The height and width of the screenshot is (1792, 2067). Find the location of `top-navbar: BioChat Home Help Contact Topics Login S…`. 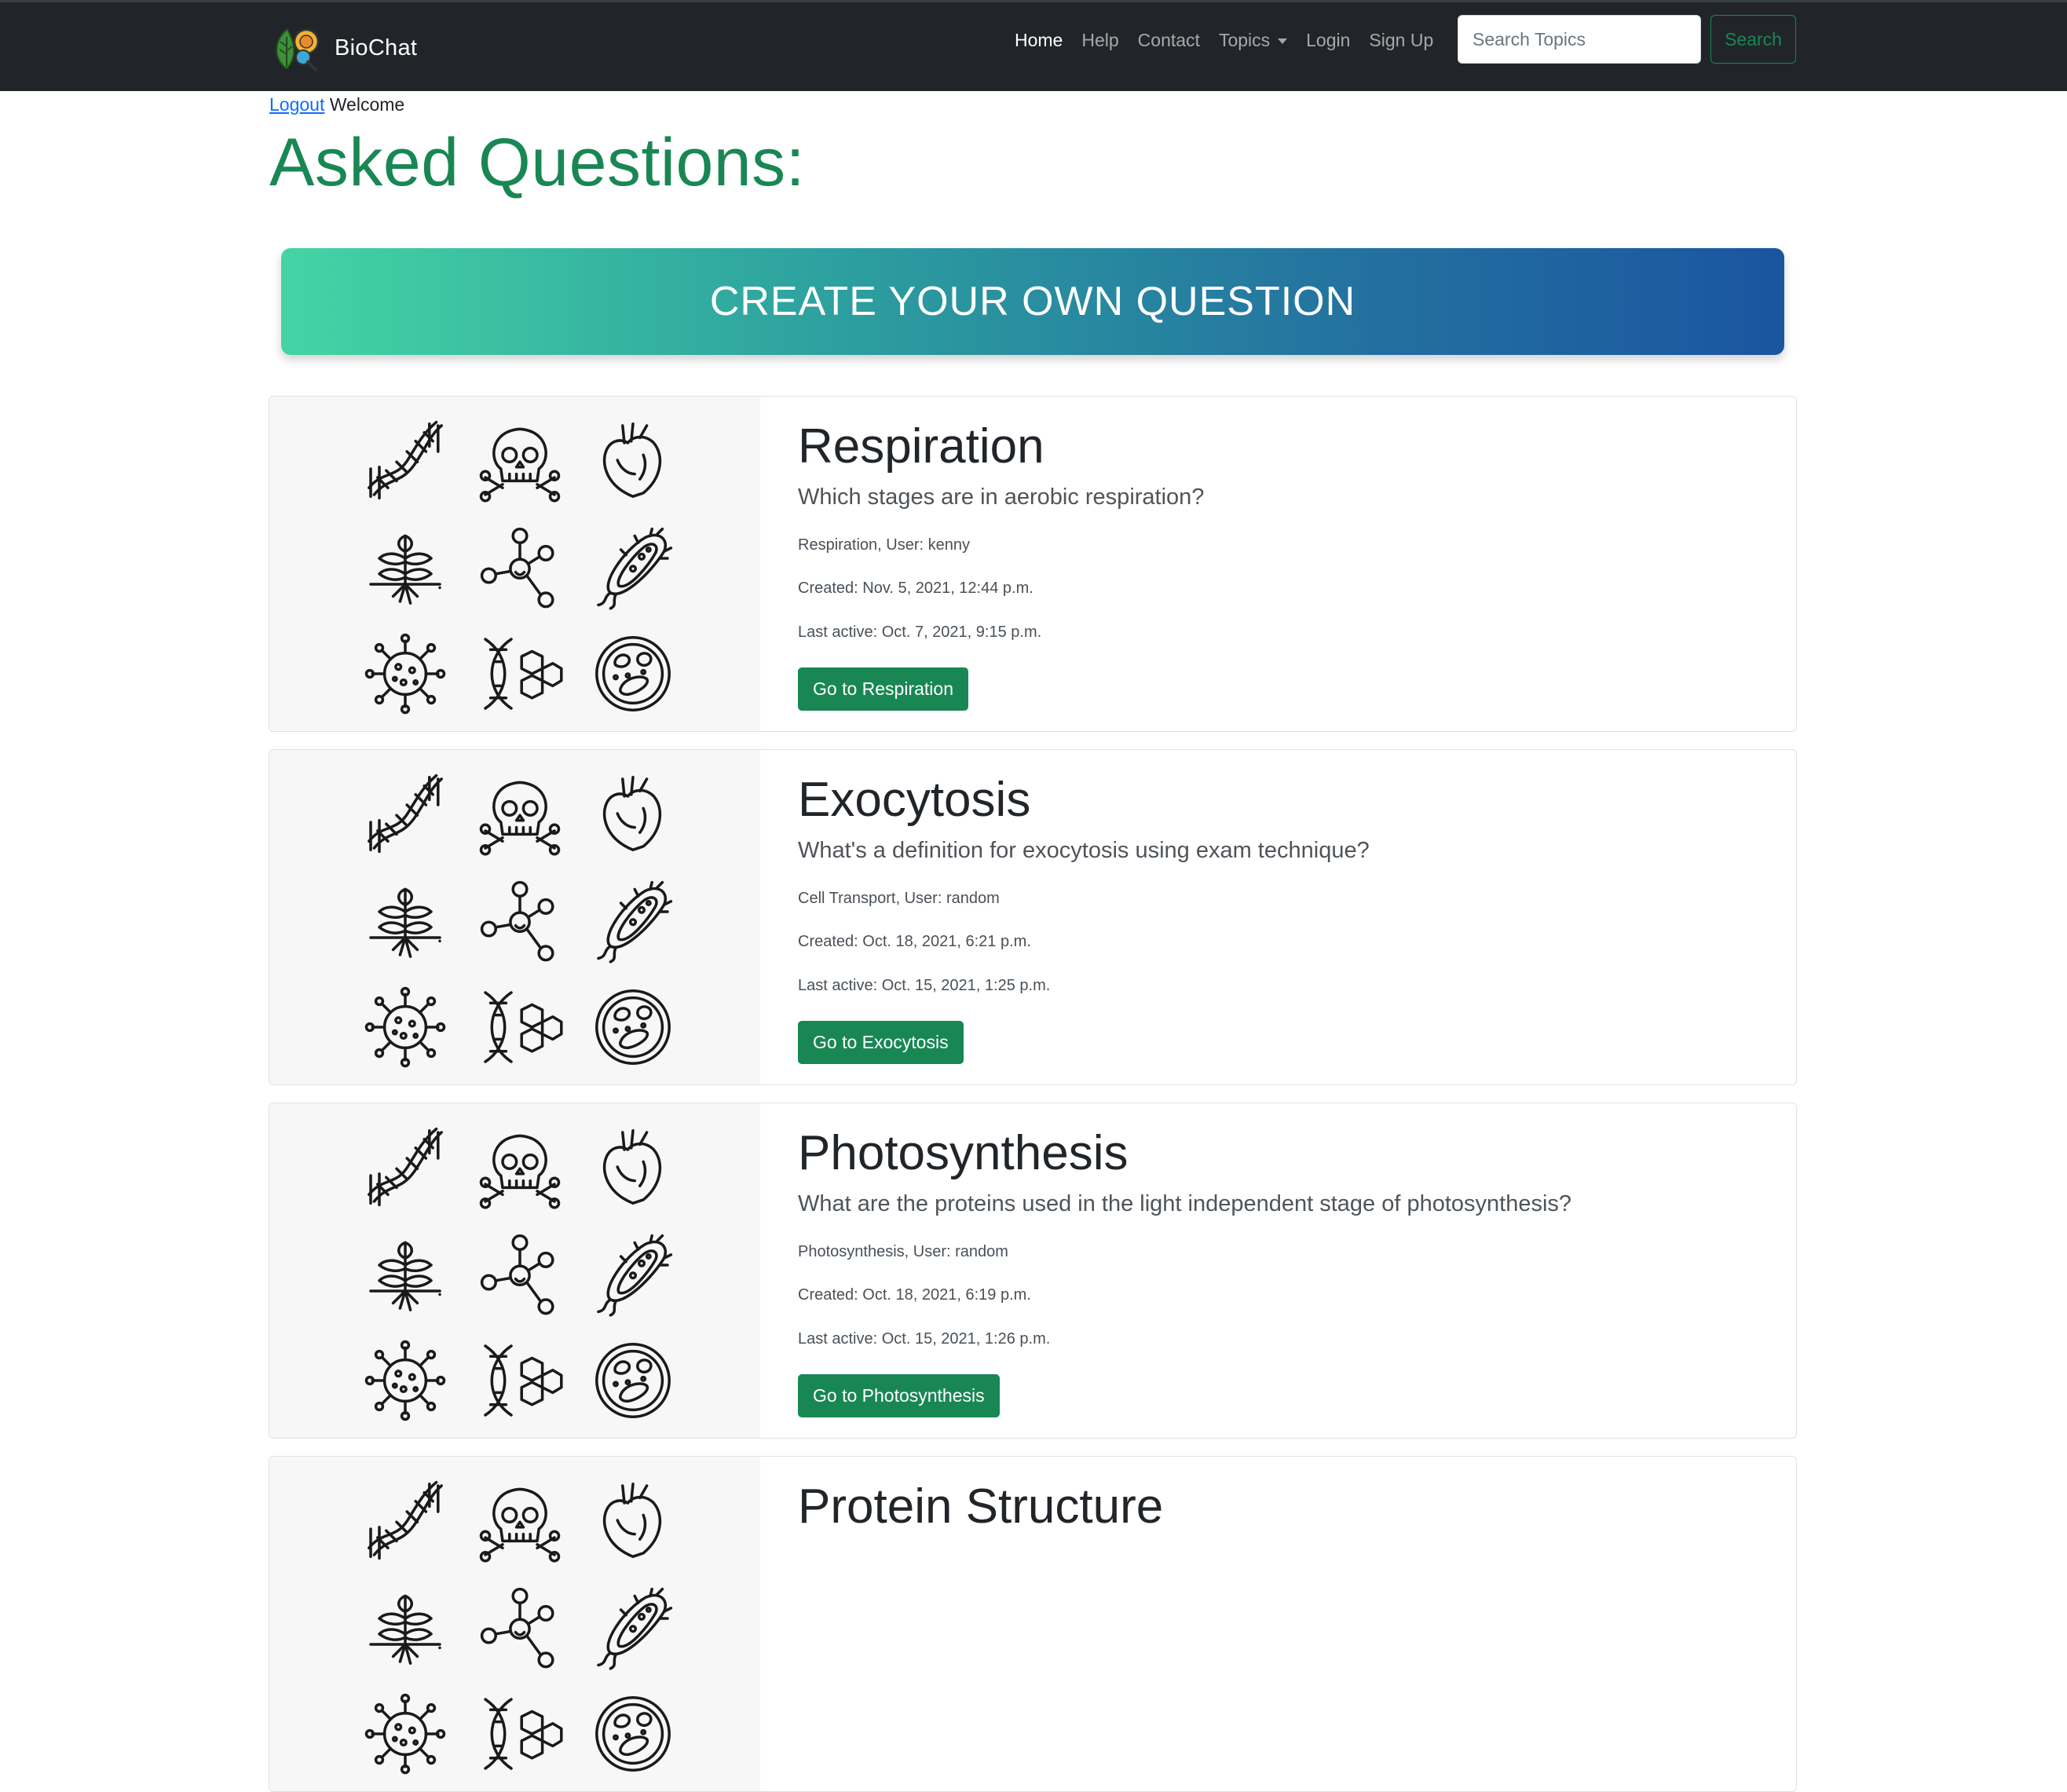

top-navbar: BioChat Home Help Contact Topics Login S… is located at coordinates (1033, 45).